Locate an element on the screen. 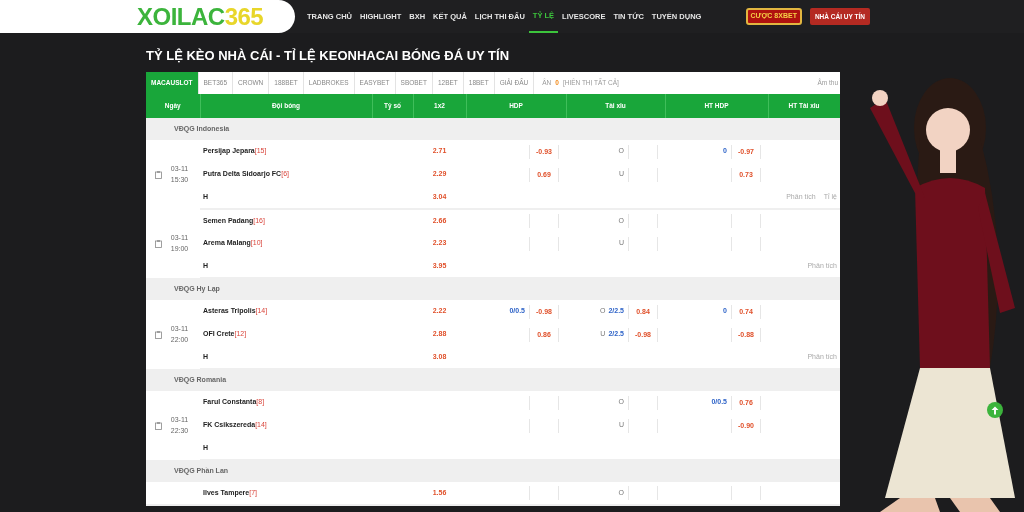 This screenshot has height=512, width=1024. logo: XOILAC365 is located at coordinates (147, 16).